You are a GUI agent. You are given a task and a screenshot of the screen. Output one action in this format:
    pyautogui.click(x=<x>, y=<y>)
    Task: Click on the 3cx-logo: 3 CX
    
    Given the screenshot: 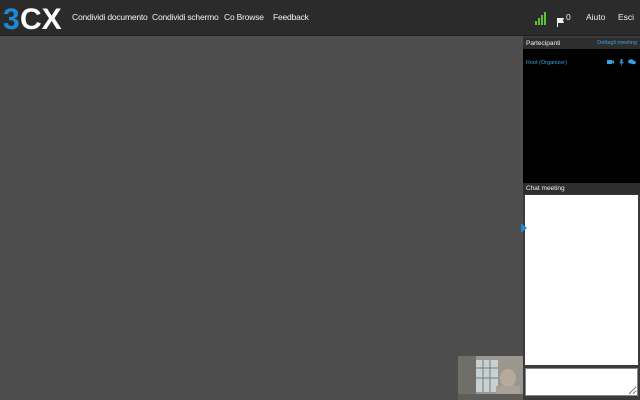 What is the action you would take?
    pyautogui.click(x=34, y=19)
    